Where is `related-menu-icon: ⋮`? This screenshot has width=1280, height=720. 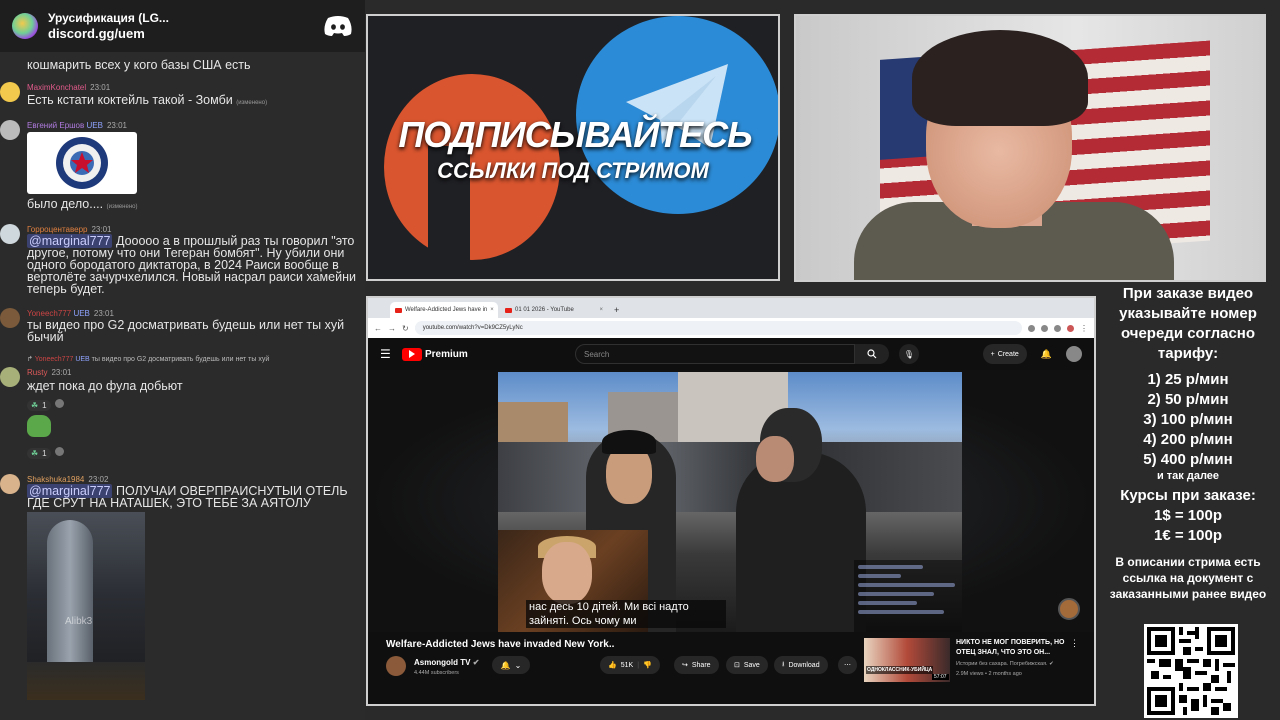 related-menu-icon: ⋮ is located at coordinates (1074, 643).